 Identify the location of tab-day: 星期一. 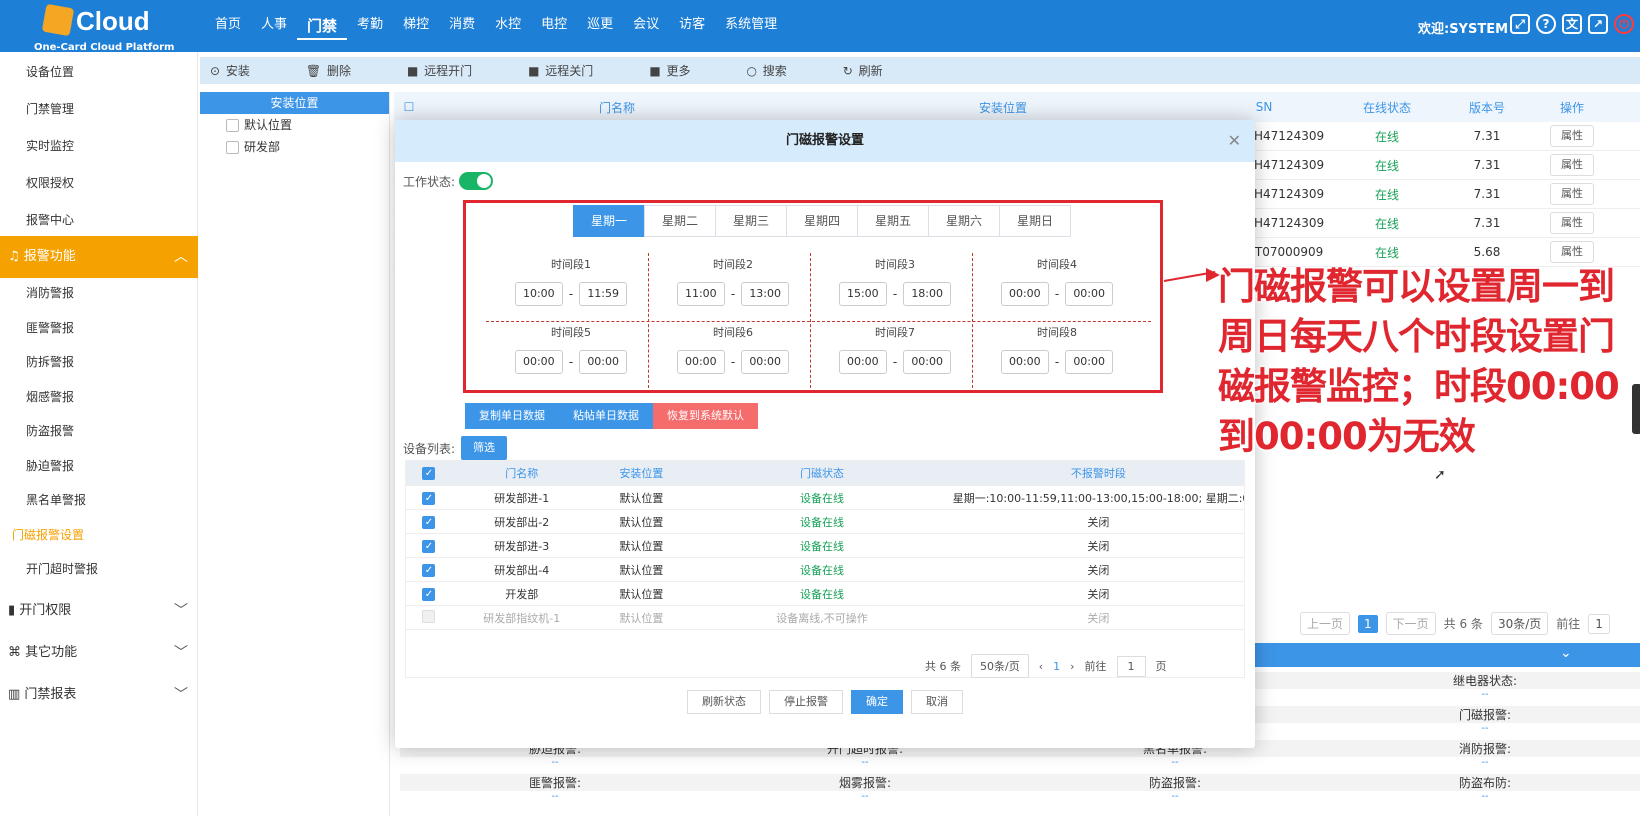
(609, 221).